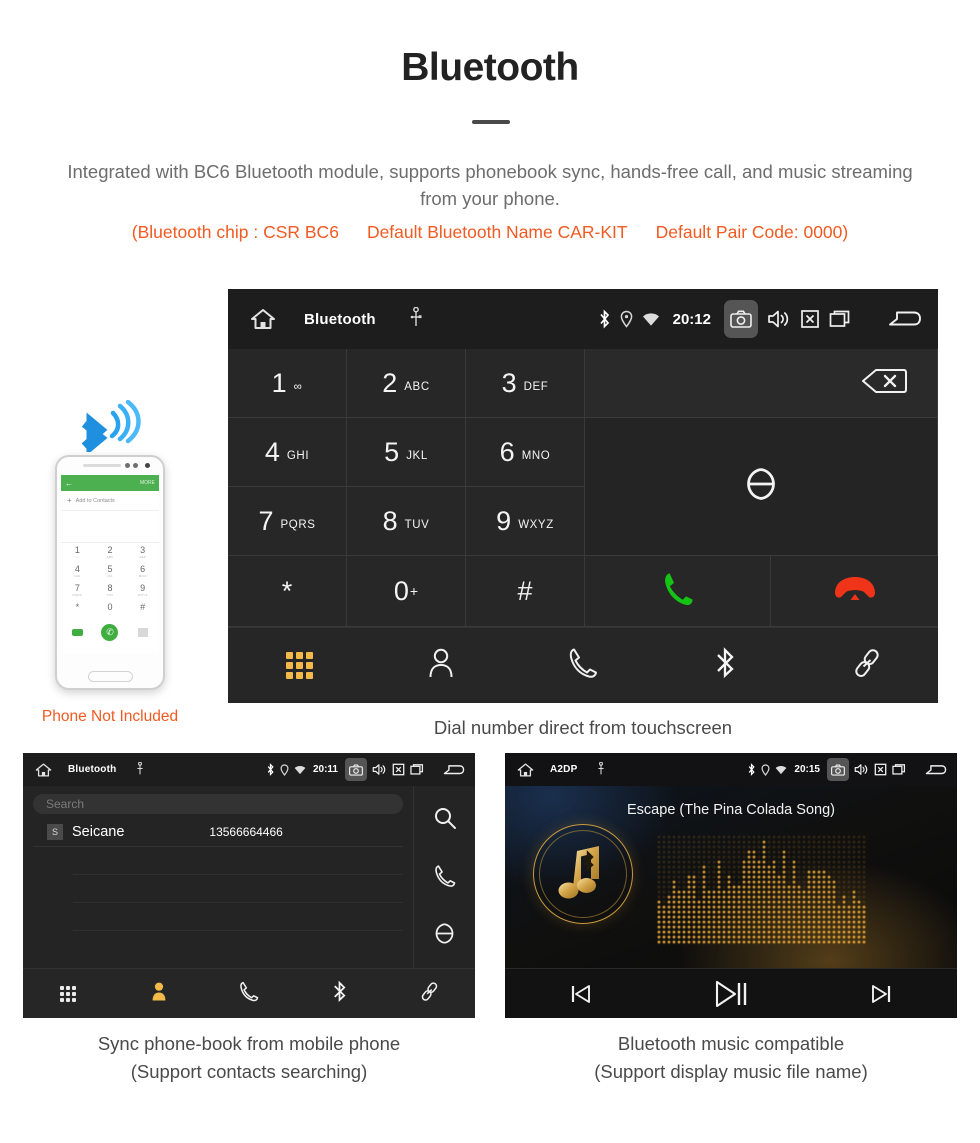 The image size is (980, 1143). I want to click on phone-mock-key: 7 PQRS, so click(77, 590).